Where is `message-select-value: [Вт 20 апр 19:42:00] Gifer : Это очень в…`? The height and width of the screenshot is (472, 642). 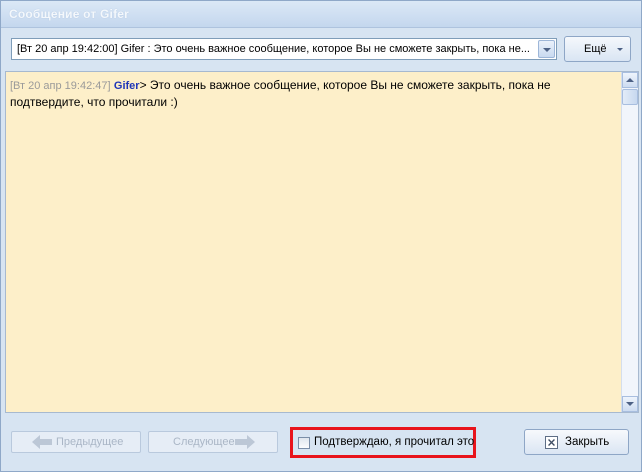 message-select-value: [Вт 20 апр 19:42:00] Gifer : Это очень в… is located at coordinates (273, 49).